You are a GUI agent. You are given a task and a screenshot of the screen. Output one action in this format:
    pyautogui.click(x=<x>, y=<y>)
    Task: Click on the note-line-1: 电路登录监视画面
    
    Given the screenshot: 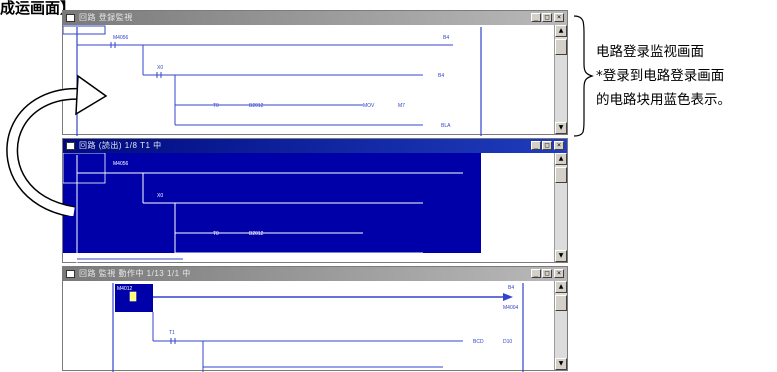 What is the action you would take?
    pyautogui.click(x=650, y=52)
    